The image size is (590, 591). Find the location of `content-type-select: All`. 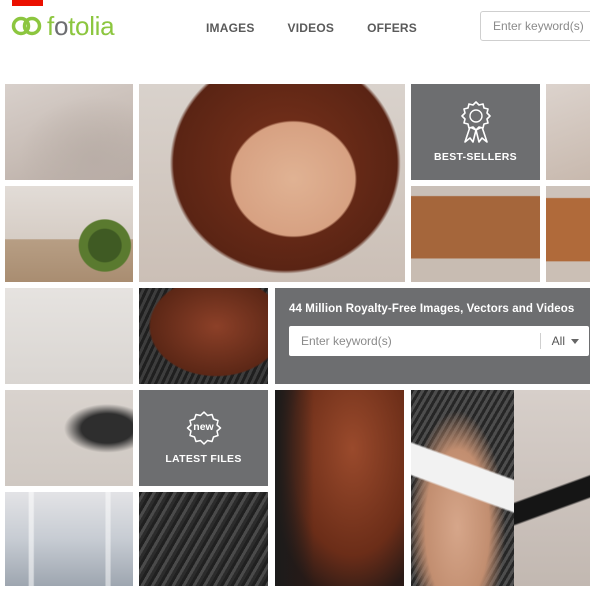

content-type-select: All is located at coordinates (564, 341).